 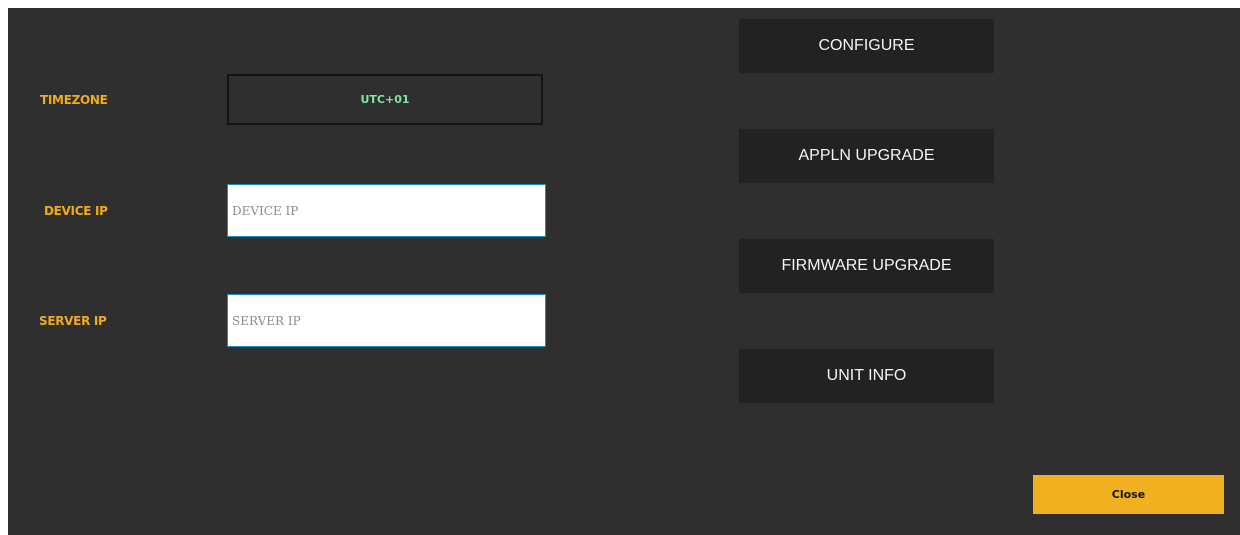 I want to click on configure-button: CONFIGURE, so click(x=866, y=46).